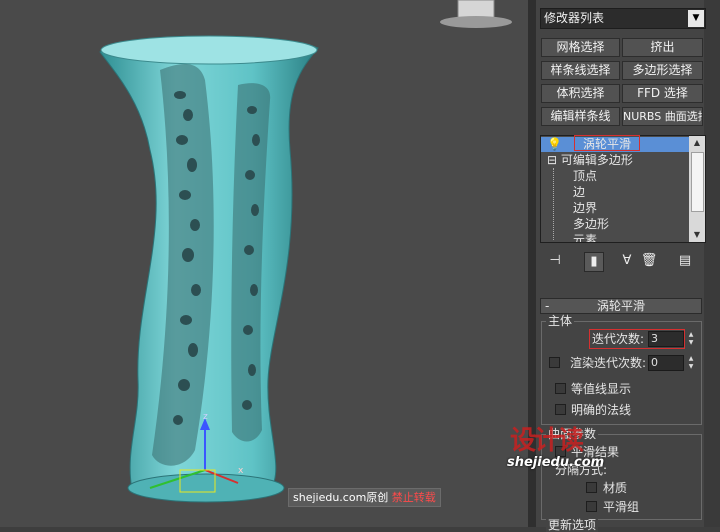 The width and height of the screenshot is (720, 532). I want to click on make-unique-icon: ∀, so click(627, 261).